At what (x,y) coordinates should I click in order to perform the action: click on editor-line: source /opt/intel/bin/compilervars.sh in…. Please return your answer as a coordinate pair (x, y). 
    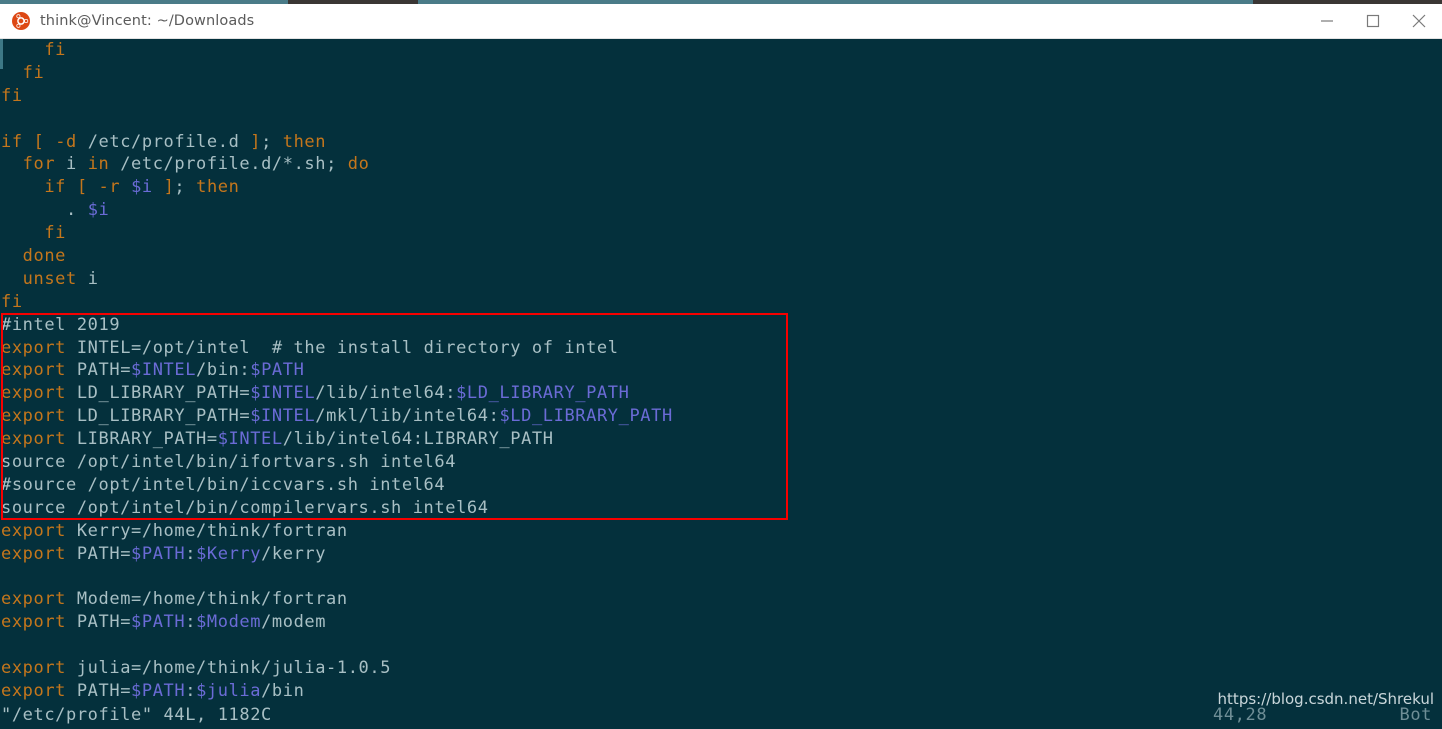
    Looking at the image, I should click on (721, 508).